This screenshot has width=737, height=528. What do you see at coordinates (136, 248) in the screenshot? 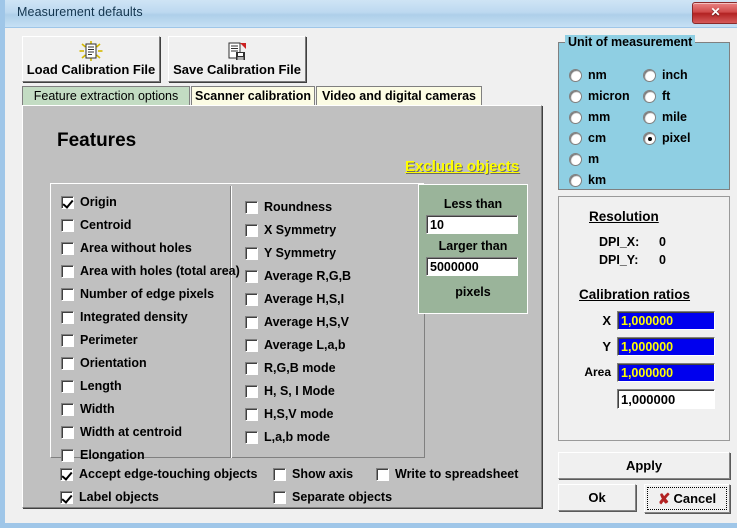
I see `feature-area-without-holes-label: Area without holes` at bounding box center [136, 248].